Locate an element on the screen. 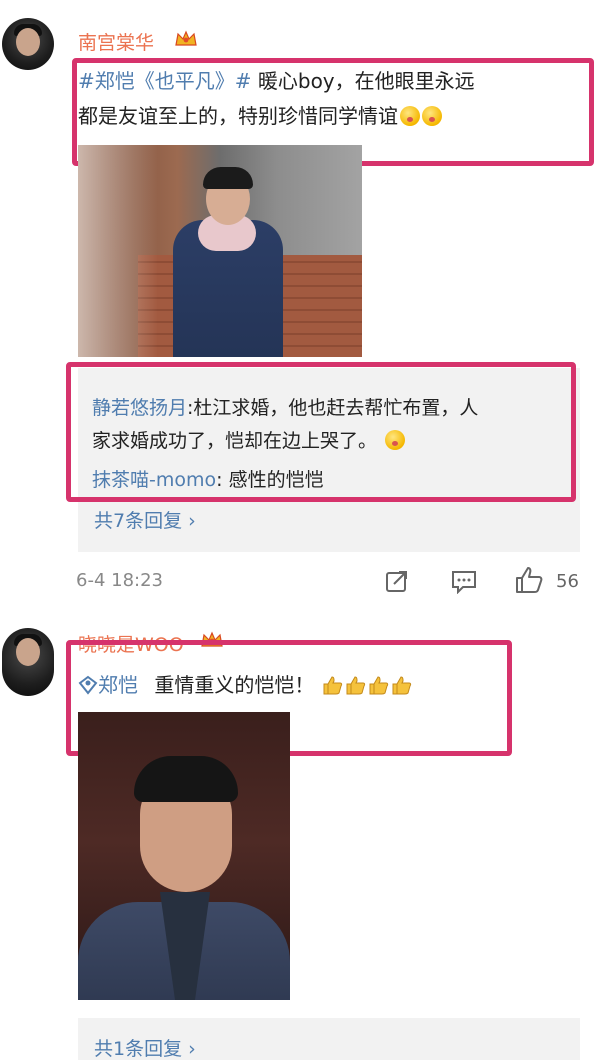 The height and width of the screenshot is (1060, 600). highlight-frame is located at coordinates (321, 432).